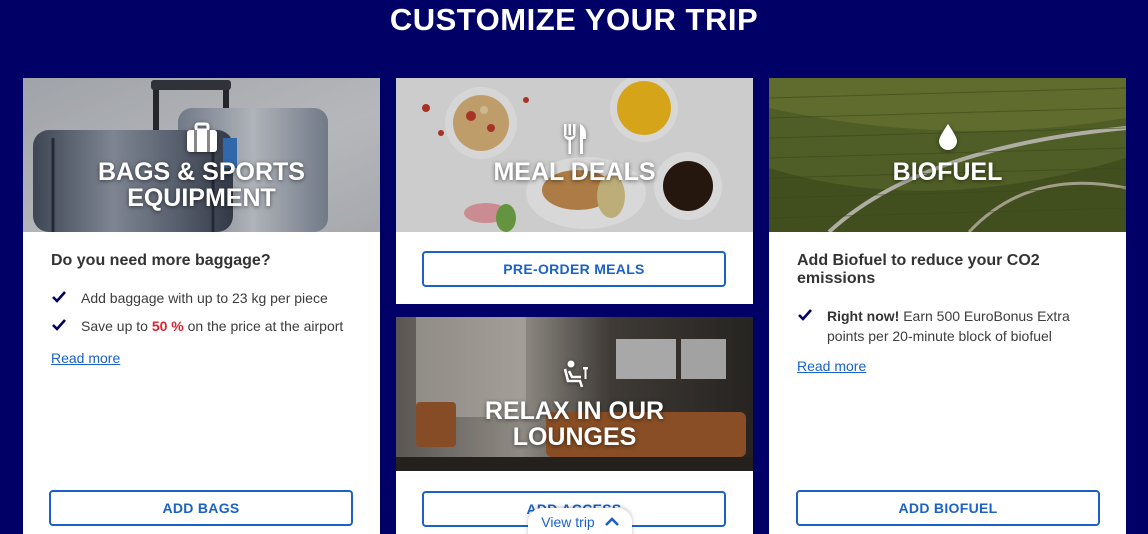 This screenshot has width=1148, height=534. Describe the element at coordinates (568, 521) in the screenshot. I see `view-trip-label: View trip` at that location.